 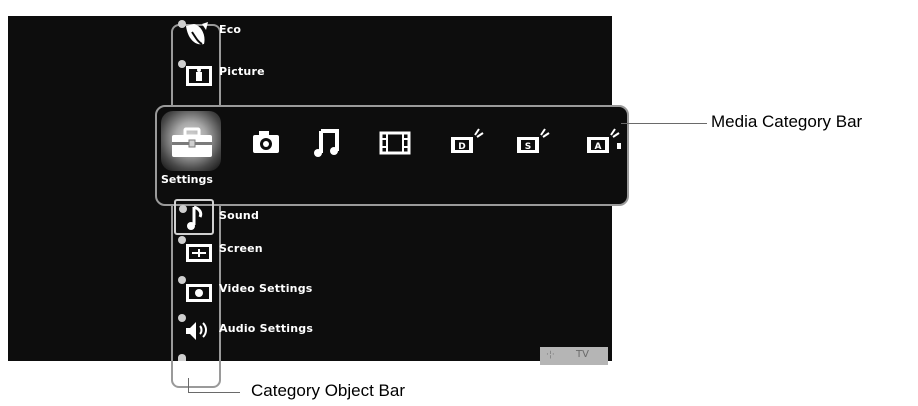 What do you see at coordinates (329, 142) in the screenshot?
I see `music-icon` at bounding box center [329, 142].